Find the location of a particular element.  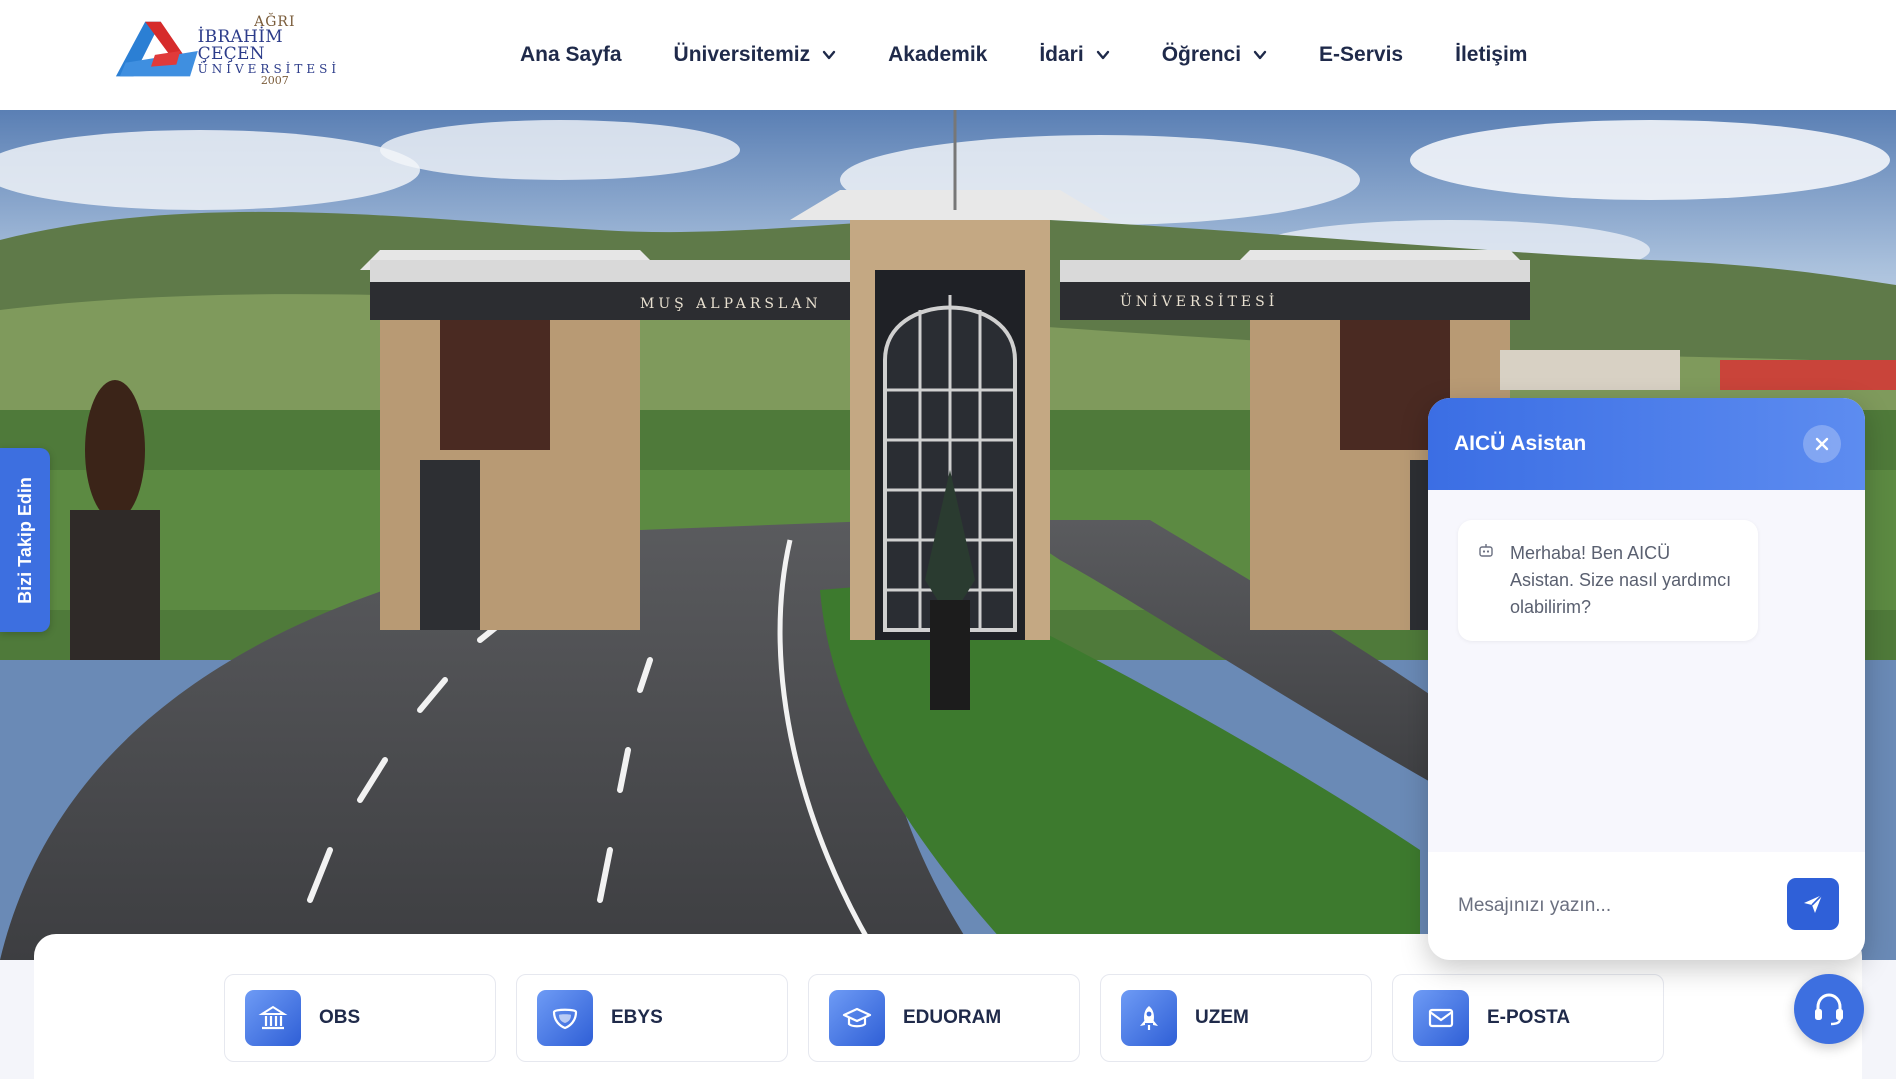

chat-support-toggle-button is located at coordinates (1829, 1009).